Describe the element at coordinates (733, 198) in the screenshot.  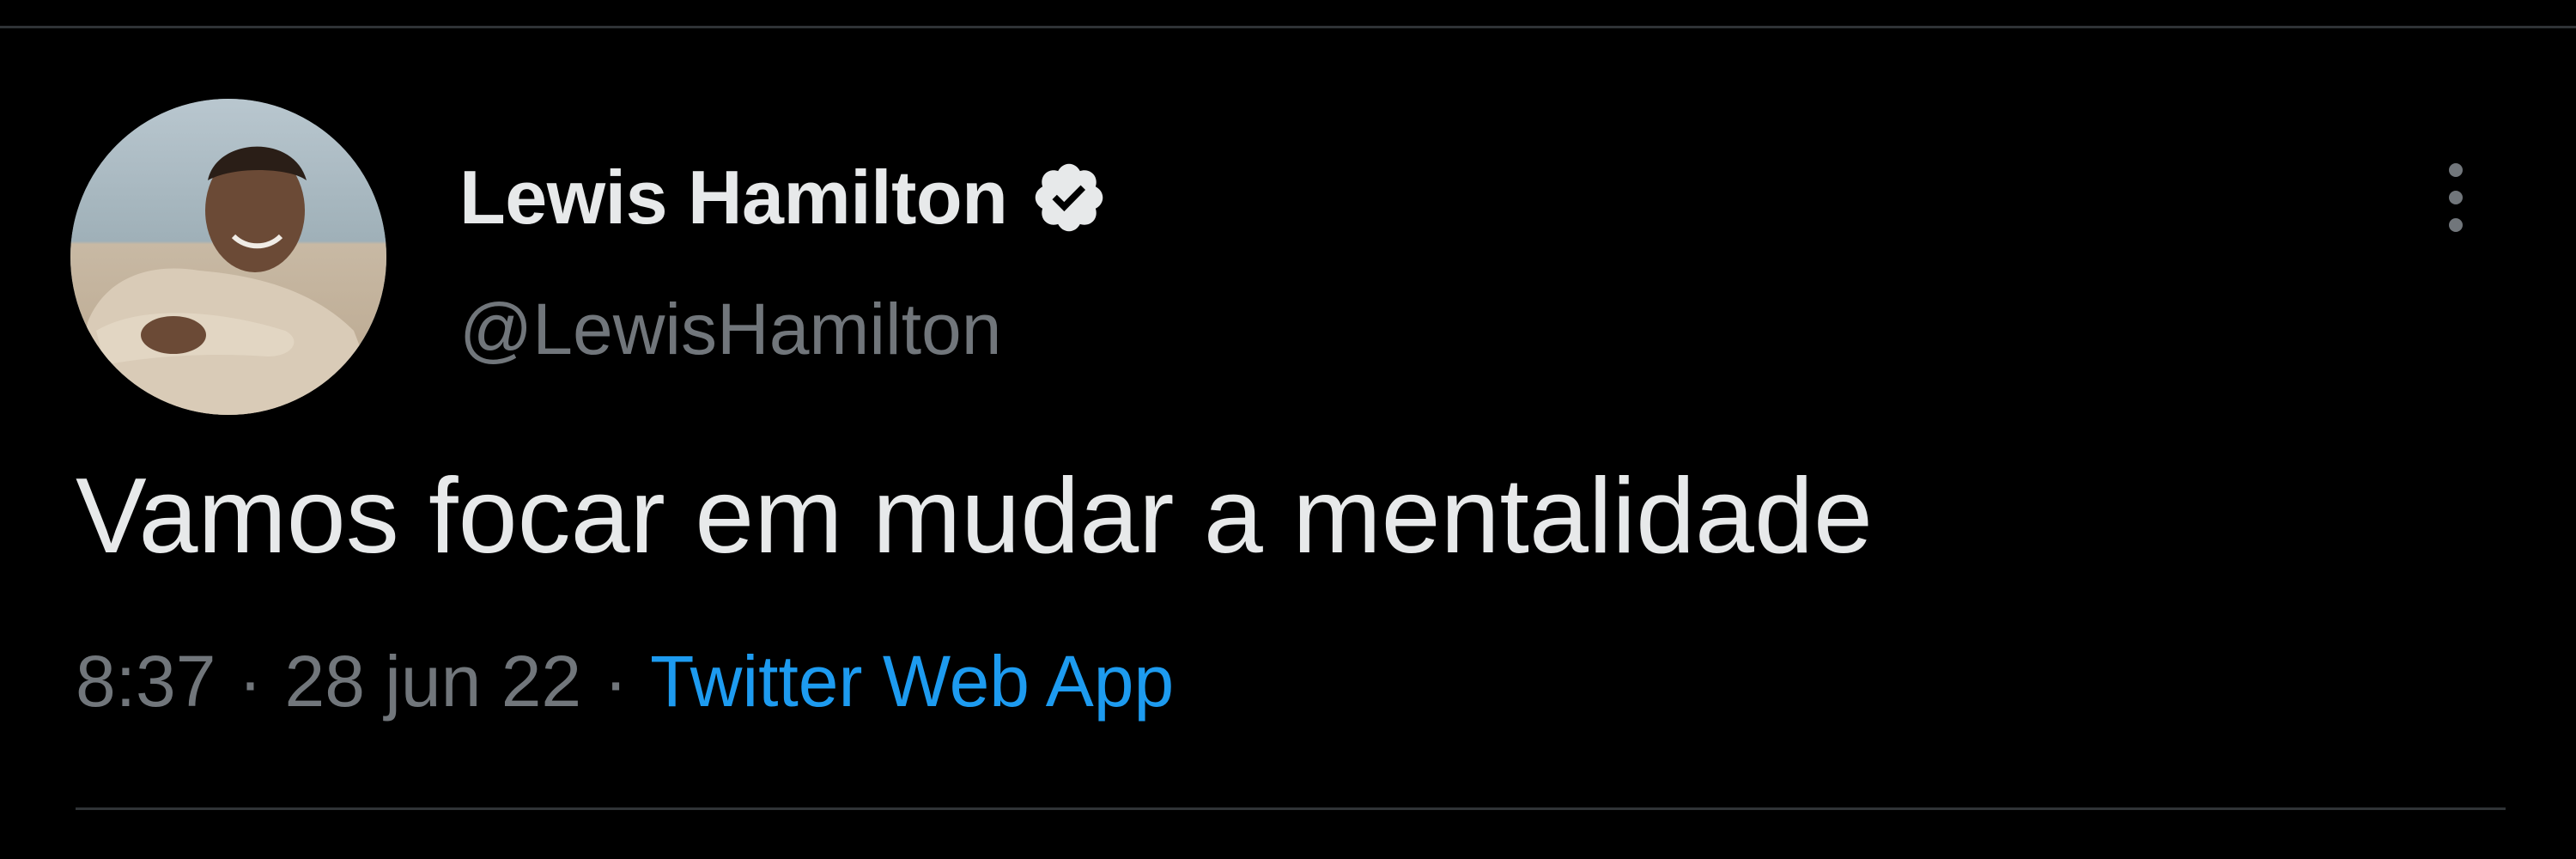
I see `author-display-name: Lewis Hamilton` at that location.